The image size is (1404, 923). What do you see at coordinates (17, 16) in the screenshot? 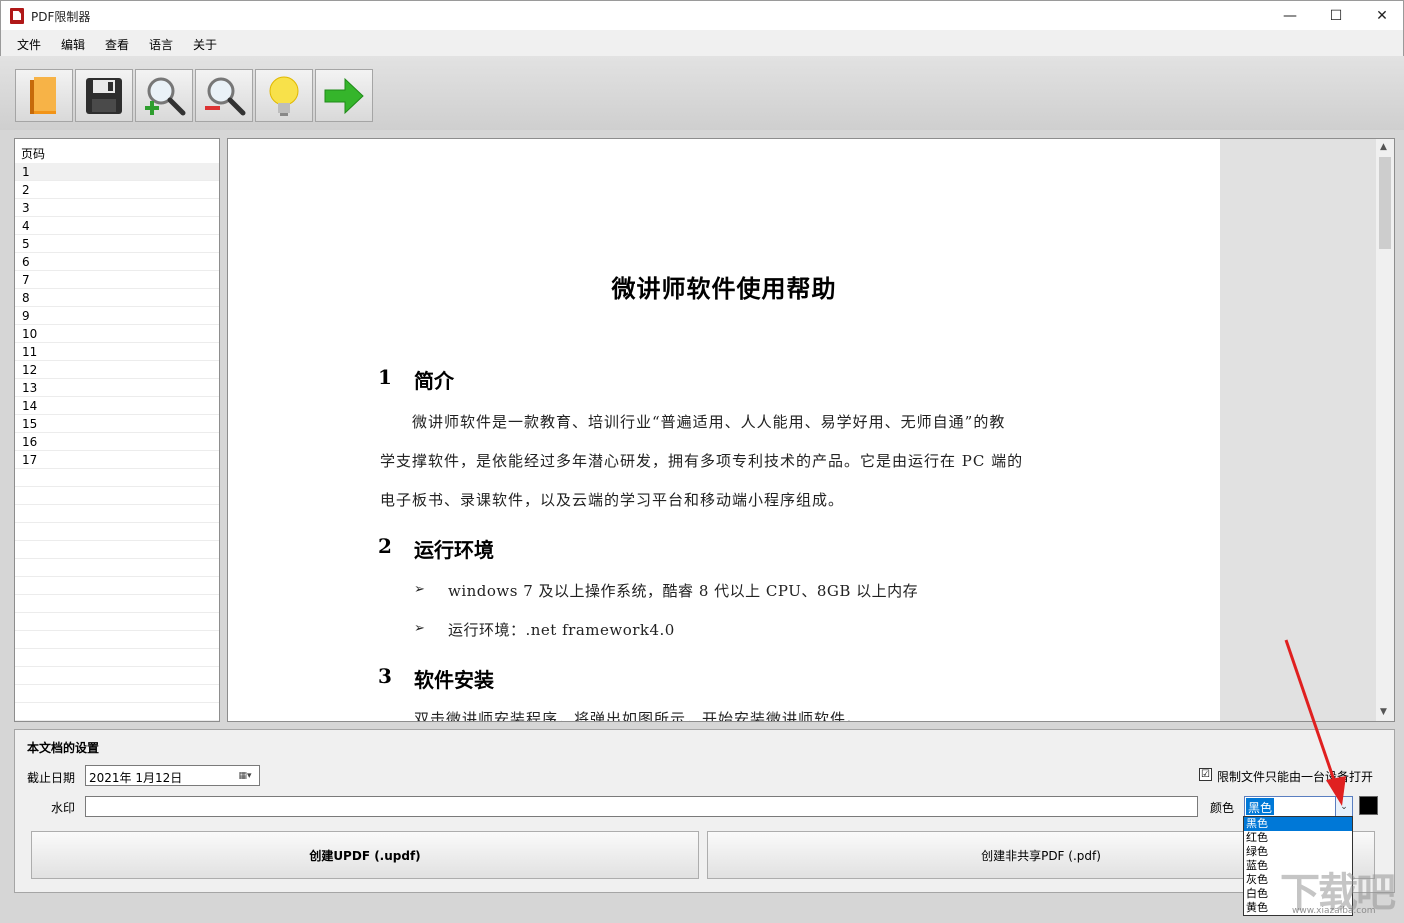
I see `app-icon` at bounding box center [17, 16].